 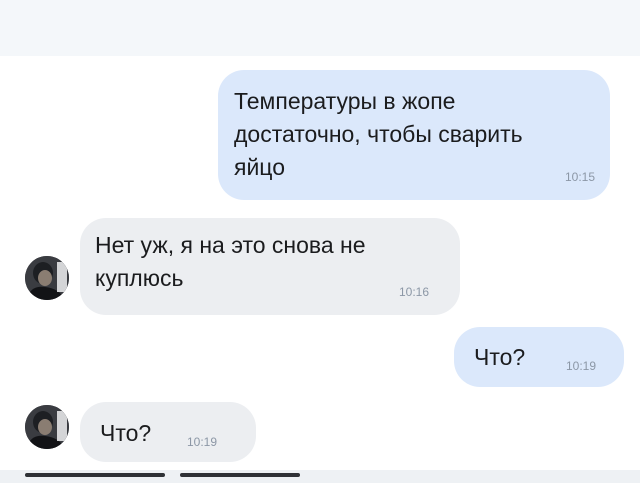 I want to click on message-bubble-incoming: Нет уж, я на это снова не куплюсь 10:16, so click(x=270, y=266).